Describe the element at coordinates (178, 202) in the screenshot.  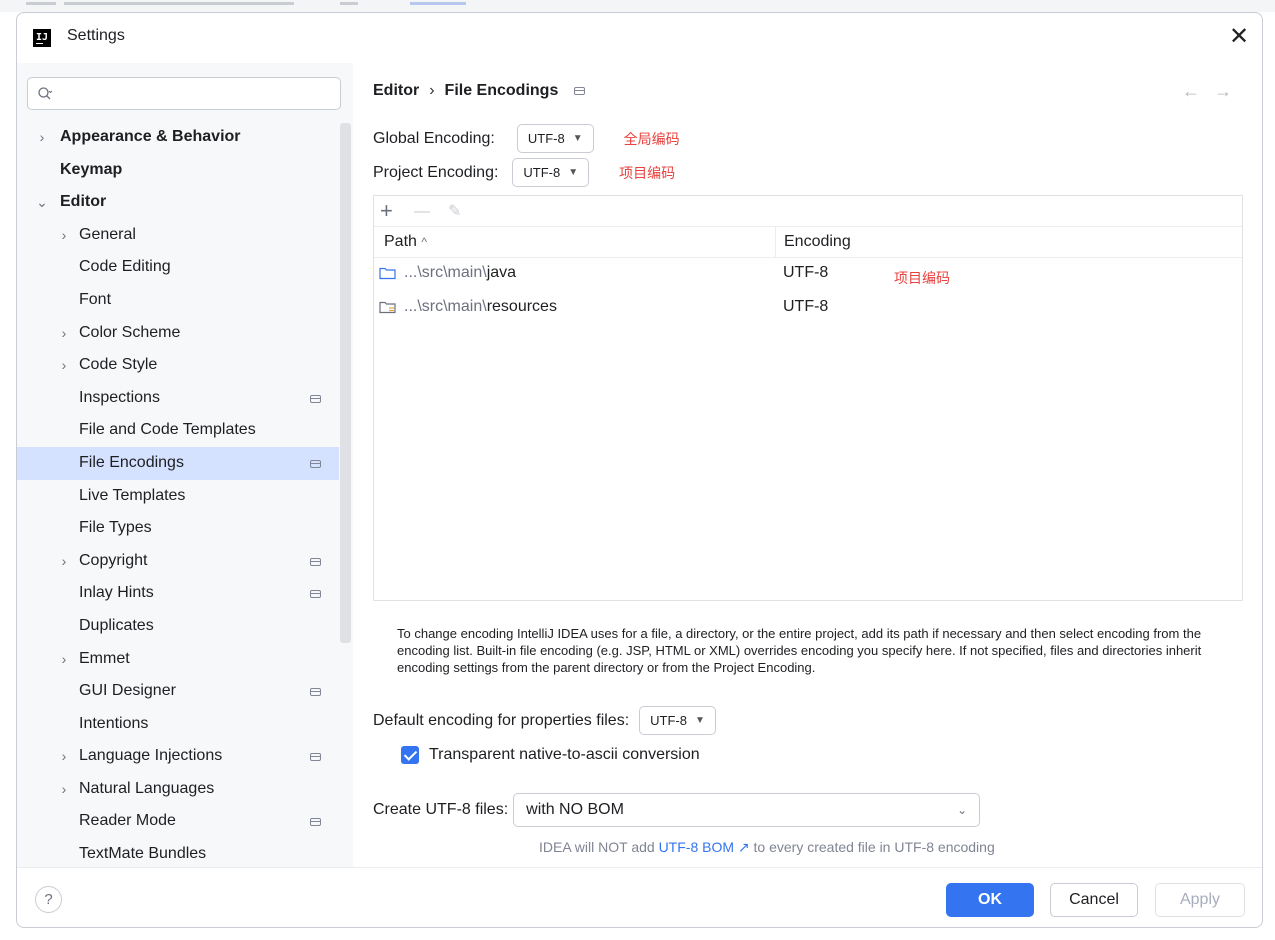
I see `sidebar-item-editor: ⌄ Editor` at that location.